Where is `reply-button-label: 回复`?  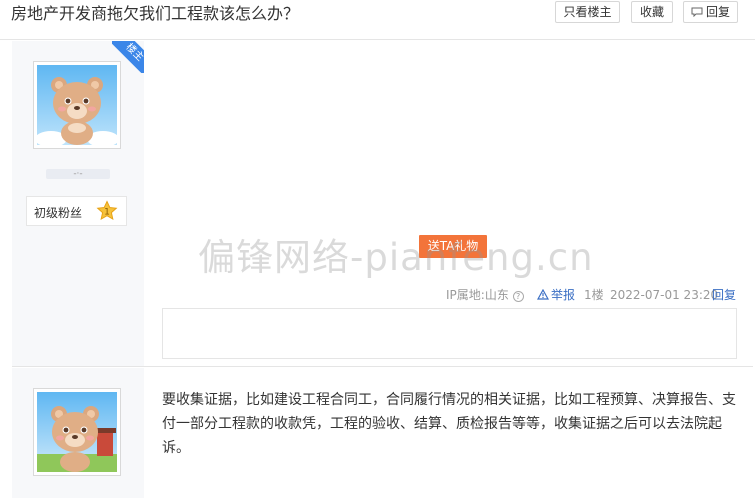
reply-button-label: 回复 is located at coordinates (717, 12).